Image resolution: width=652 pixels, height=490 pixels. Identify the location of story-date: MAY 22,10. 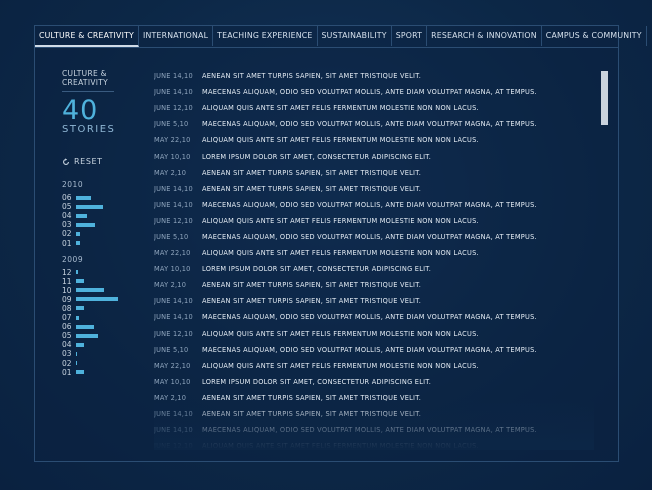
(172, 253).